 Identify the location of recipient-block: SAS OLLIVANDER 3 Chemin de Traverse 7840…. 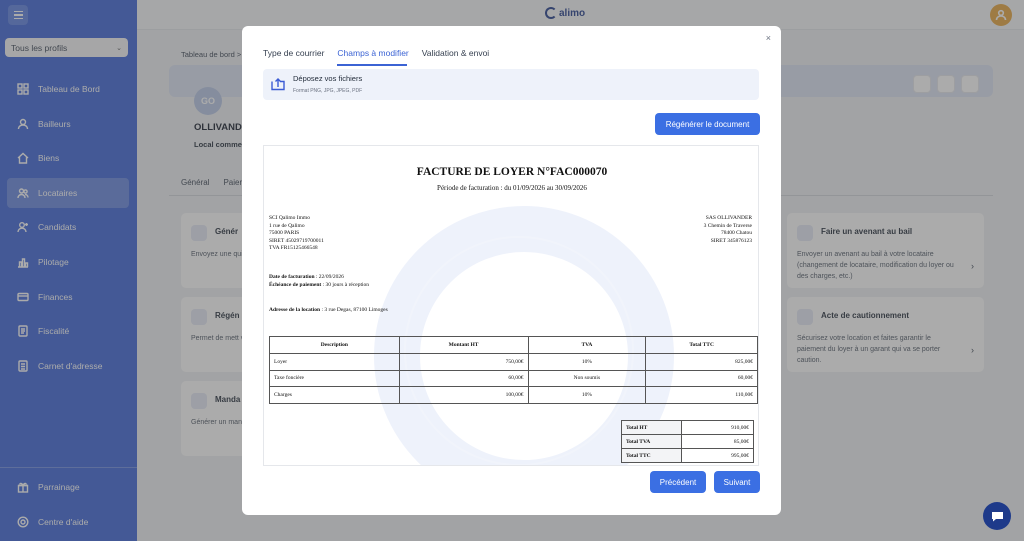
(728, 230).